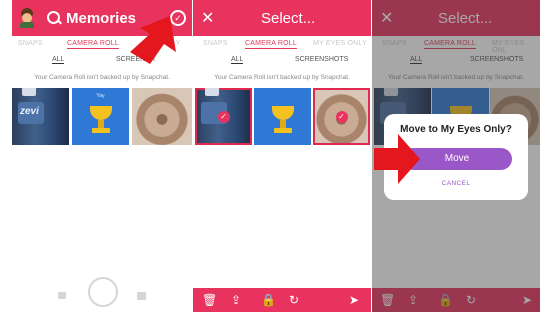 The width and height of the screenshot is (540, 312). What do you see at coordinates (282, 300) in the screenshot?
I see `selection-action-bar: 🗑 ⇪ 🔒 ↻ ➤` at bounding box center [282, 300].